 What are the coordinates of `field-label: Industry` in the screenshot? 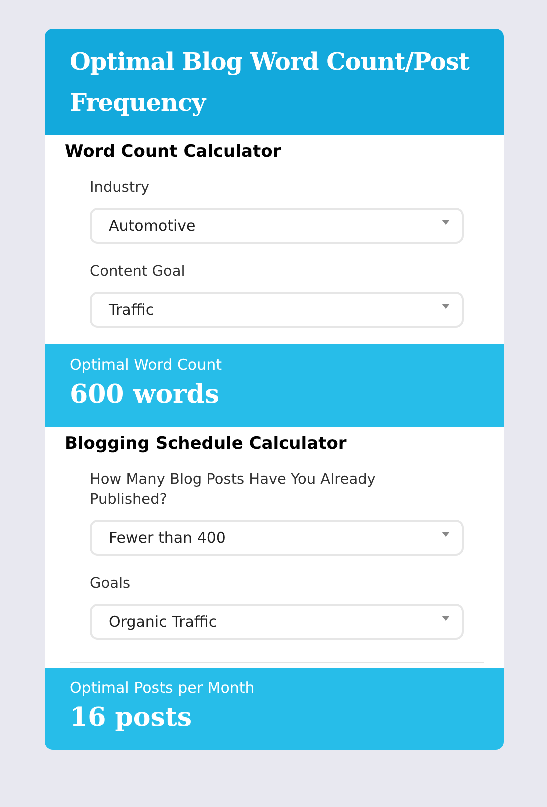 It's located at (120, 188).